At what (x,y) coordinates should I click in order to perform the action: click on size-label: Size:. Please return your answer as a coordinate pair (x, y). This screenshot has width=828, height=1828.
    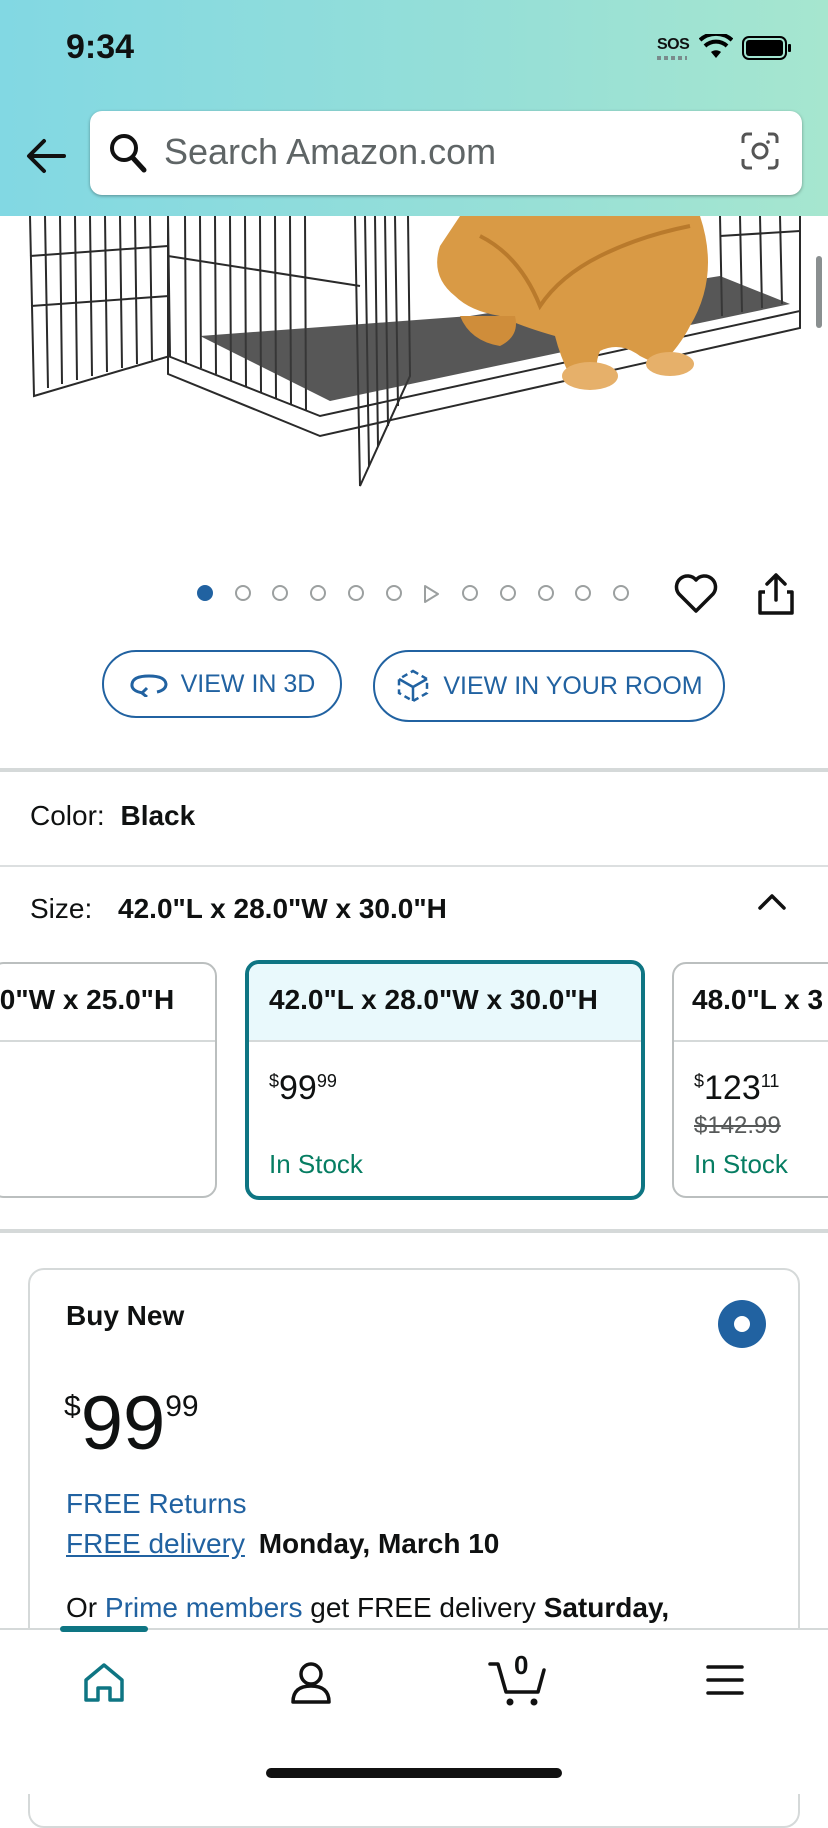
    Looking at the image, I should click on (61, 908).